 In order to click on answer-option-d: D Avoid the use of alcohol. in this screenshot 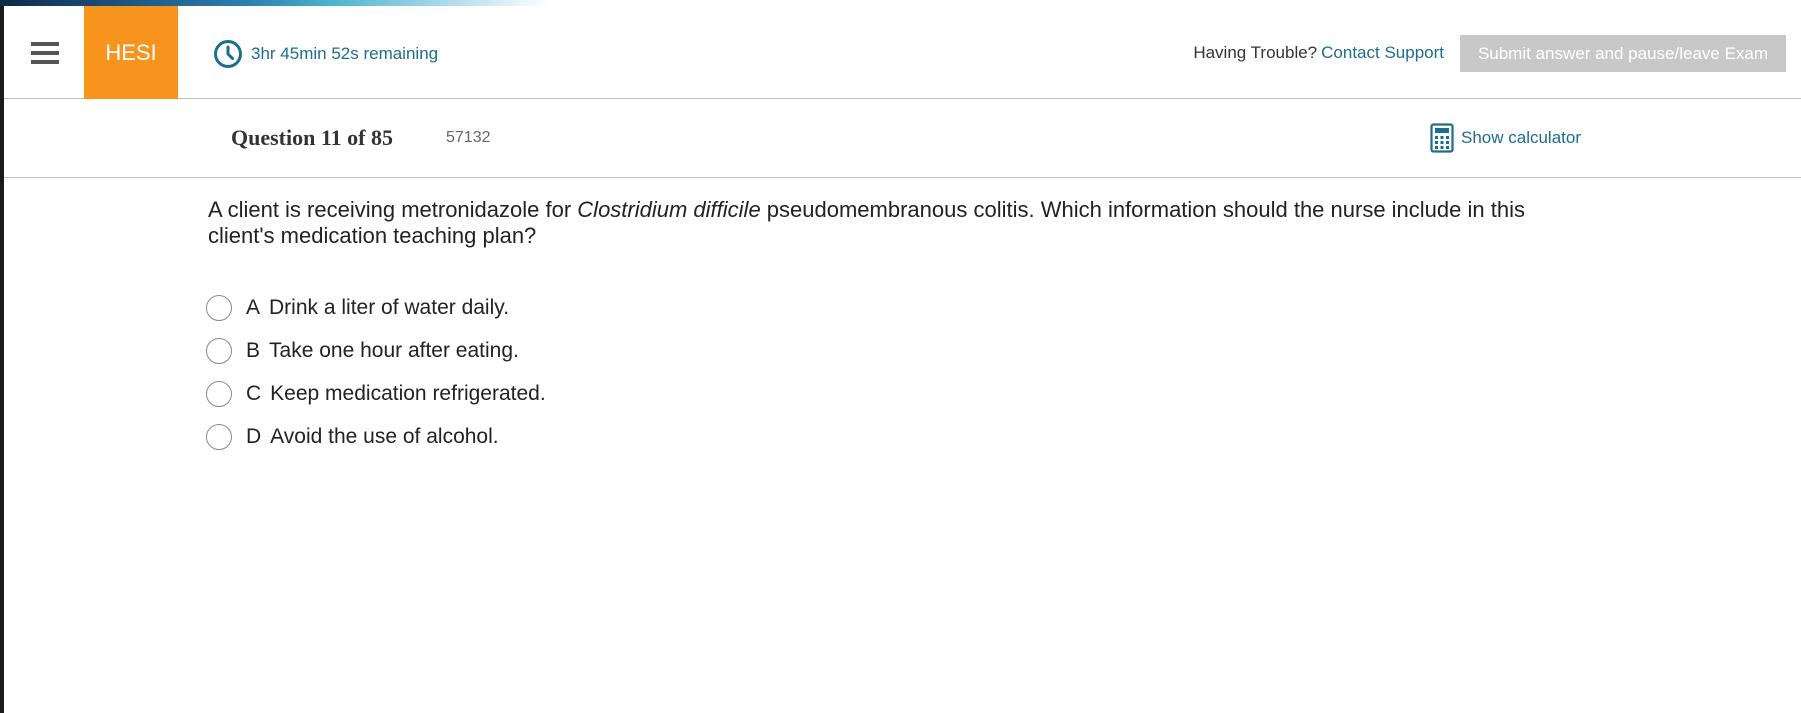, I will do `click(376, 437)`.